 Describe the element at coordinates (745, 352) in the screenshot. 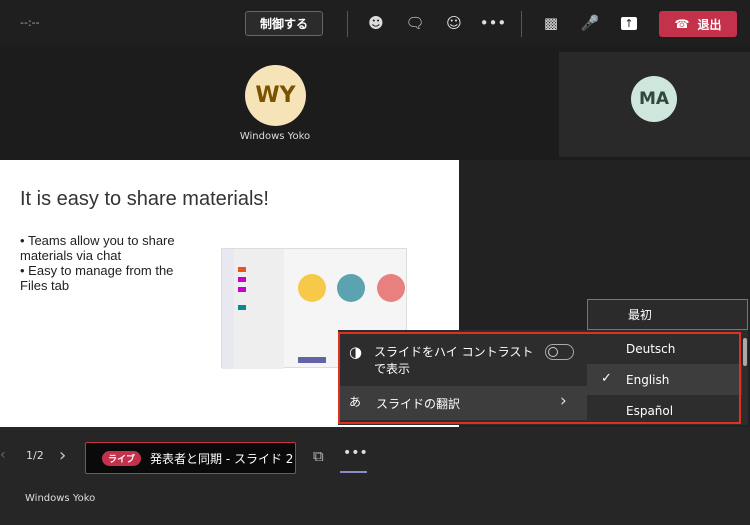

I see `scrollbar` at that location.